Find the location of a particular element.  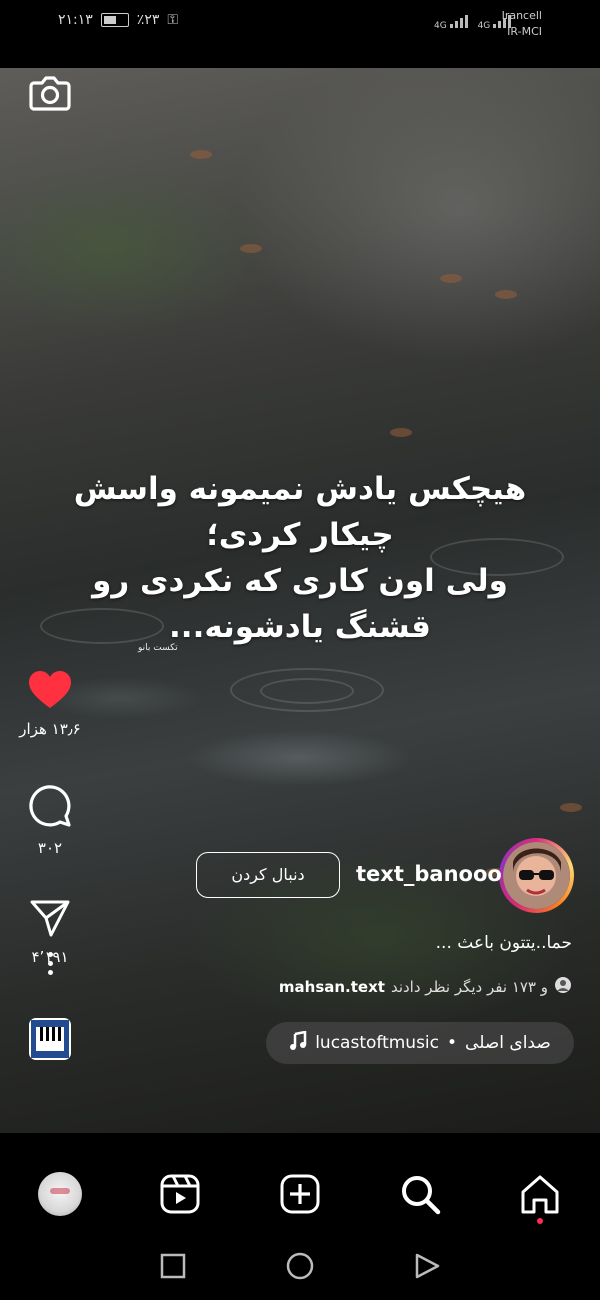

heart-icon is located at coordinates (50, 690).